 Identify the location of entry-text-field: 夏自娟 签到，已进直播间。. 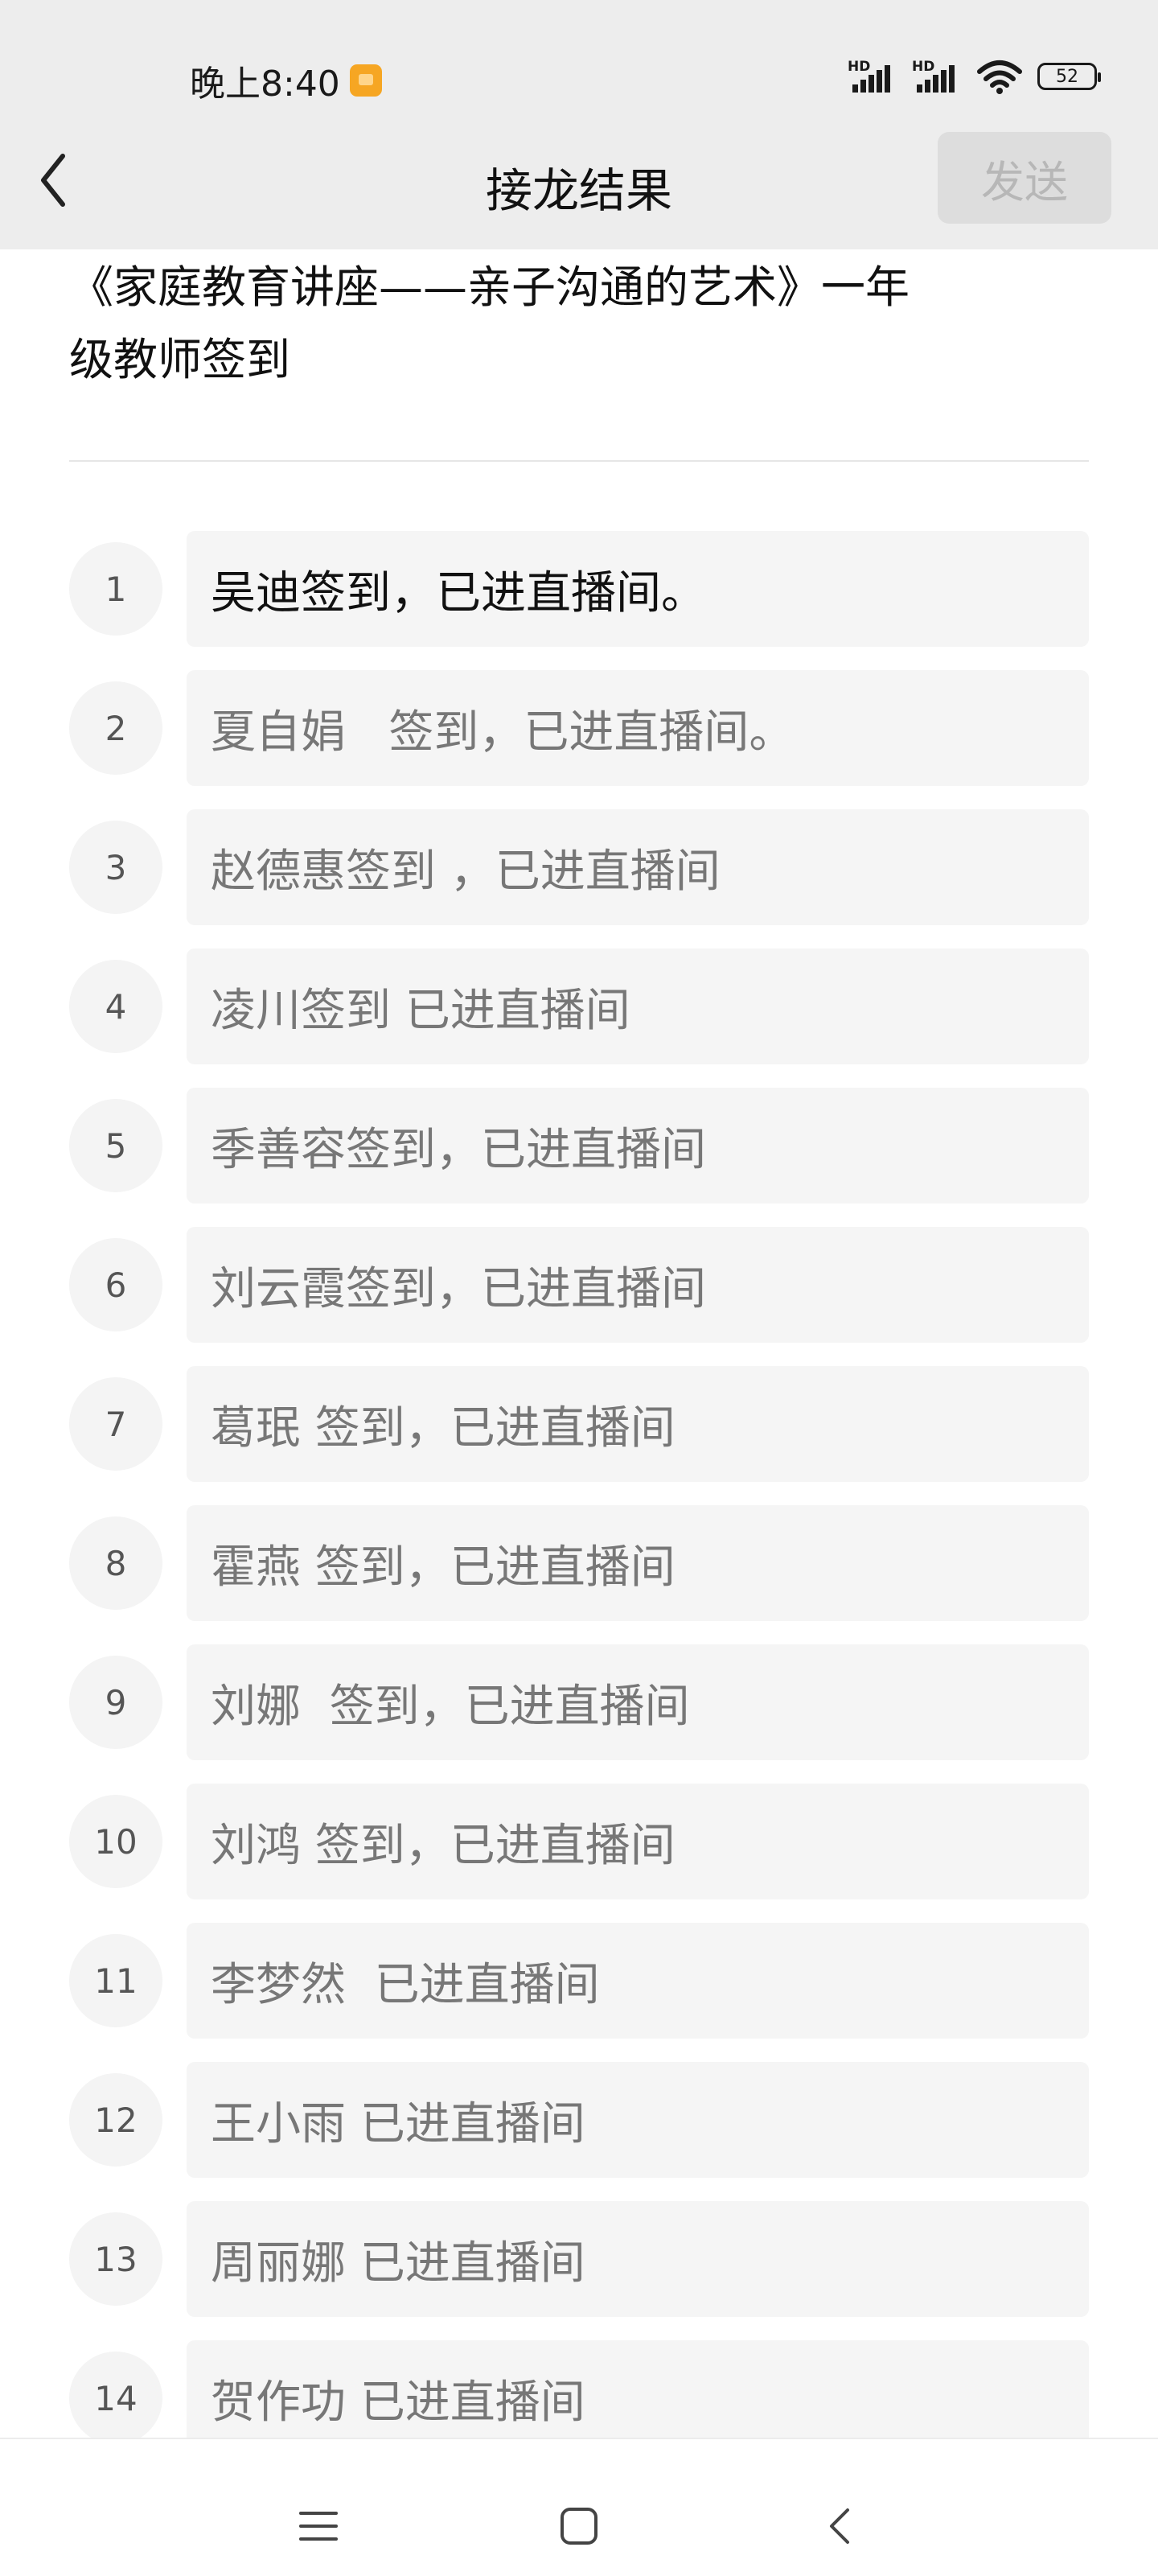
(638, 728).